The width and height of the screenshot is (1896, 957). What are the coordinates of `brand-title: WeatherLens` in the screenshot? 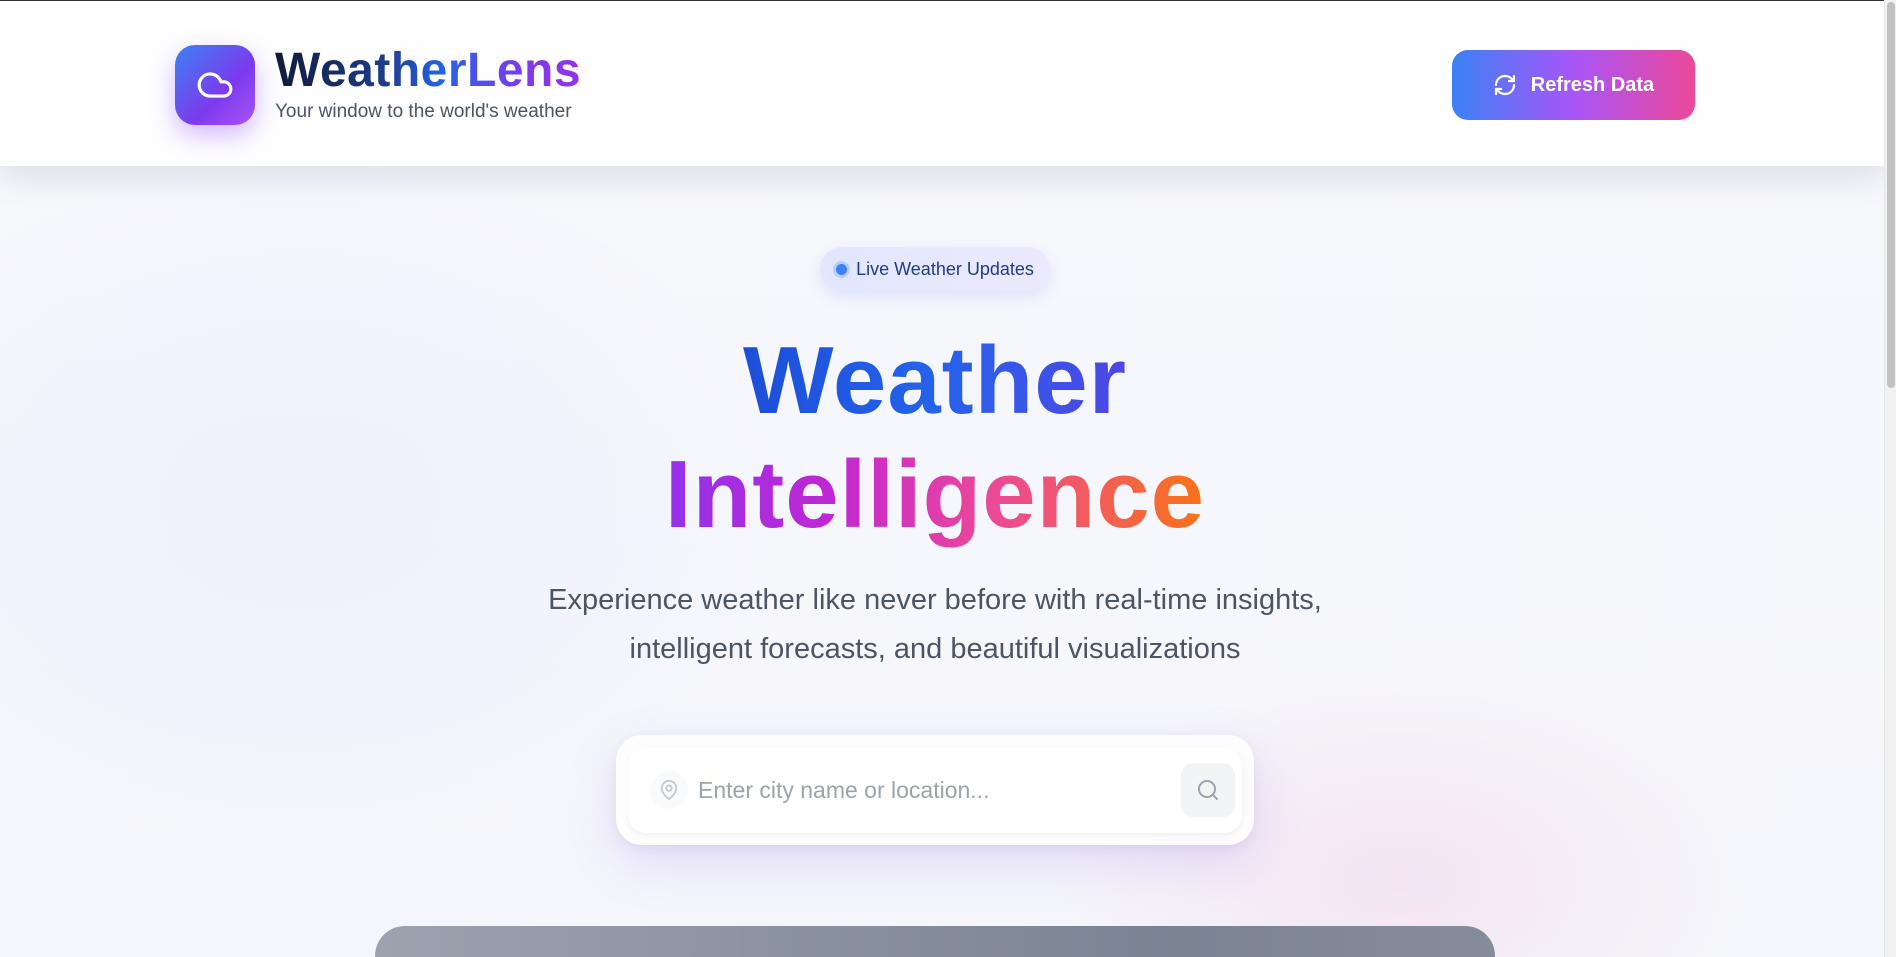 It's located at (428, 70).